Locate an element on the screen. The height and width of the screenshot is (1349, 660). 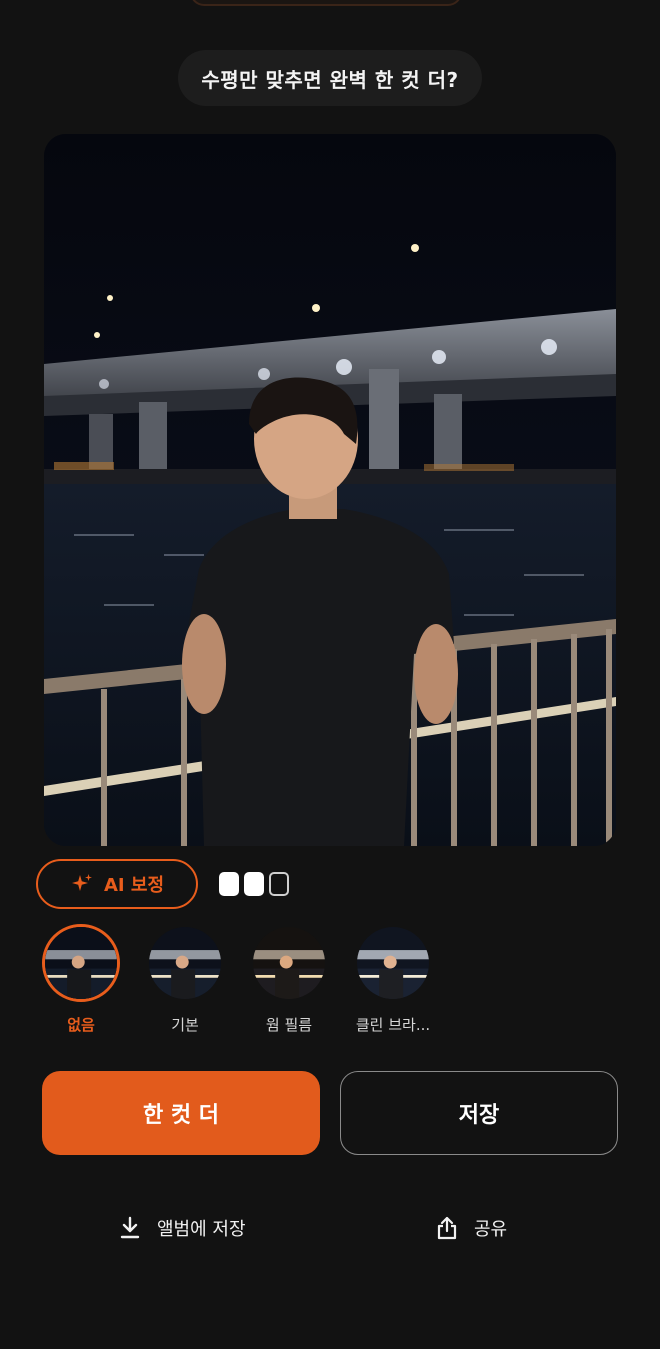
share-label: 공유 is located at coordinates (491, 1229).